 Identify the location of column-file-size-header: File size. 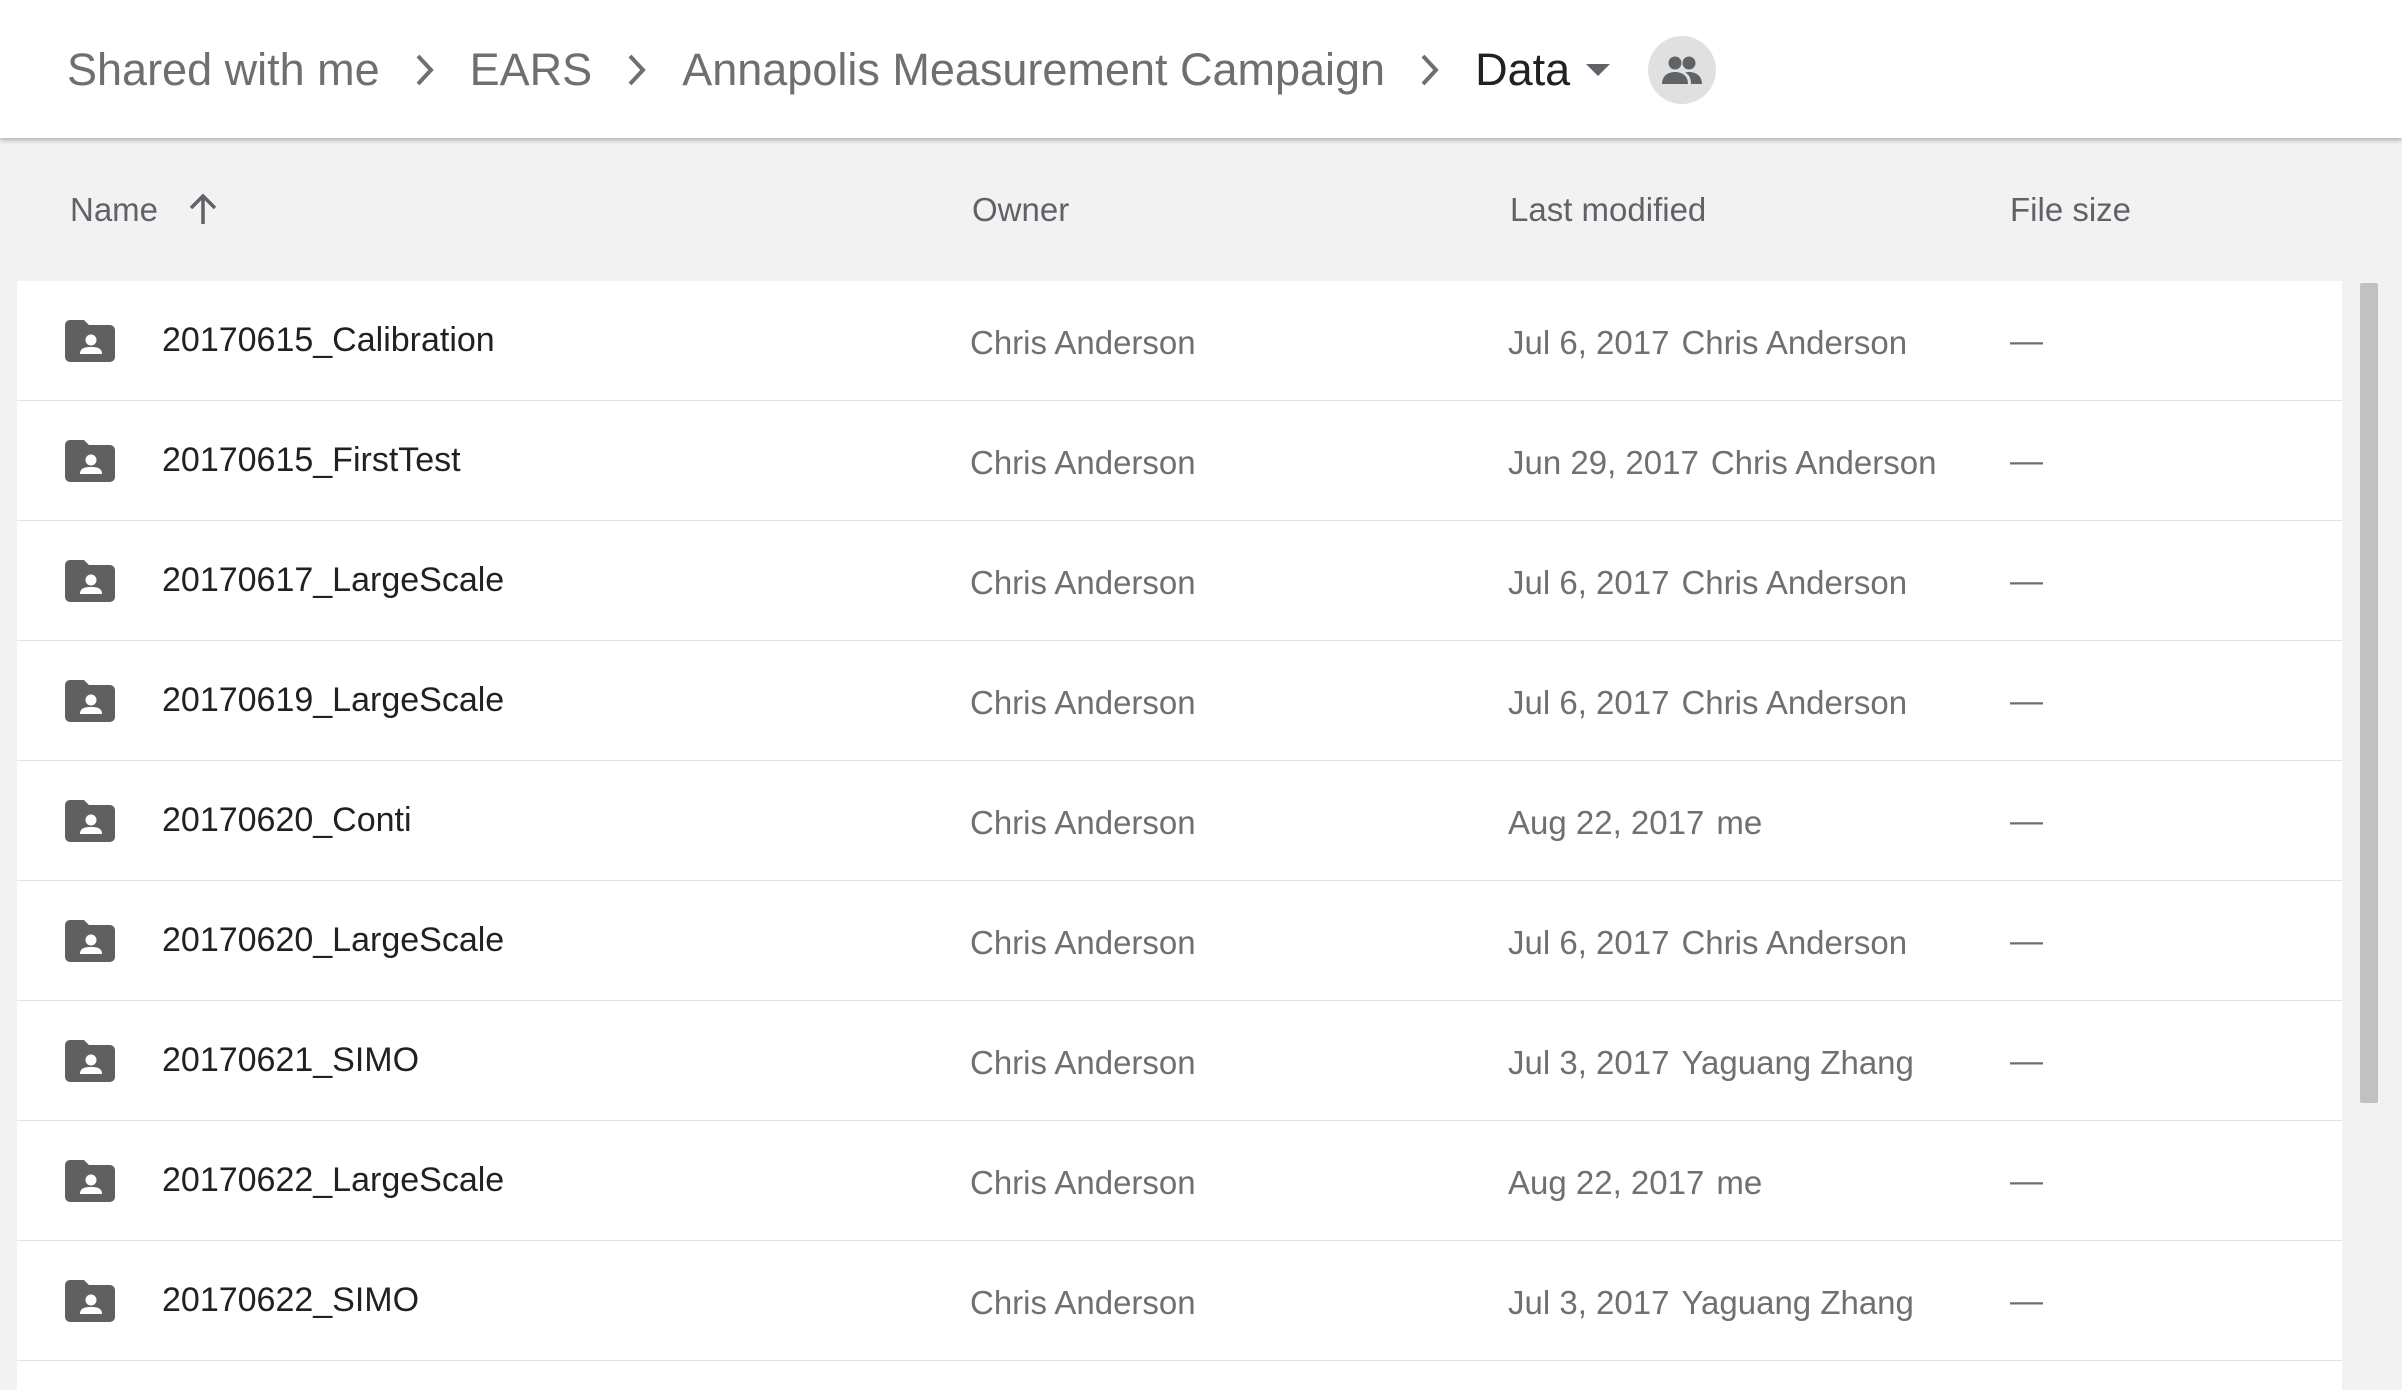
(2070, 209).